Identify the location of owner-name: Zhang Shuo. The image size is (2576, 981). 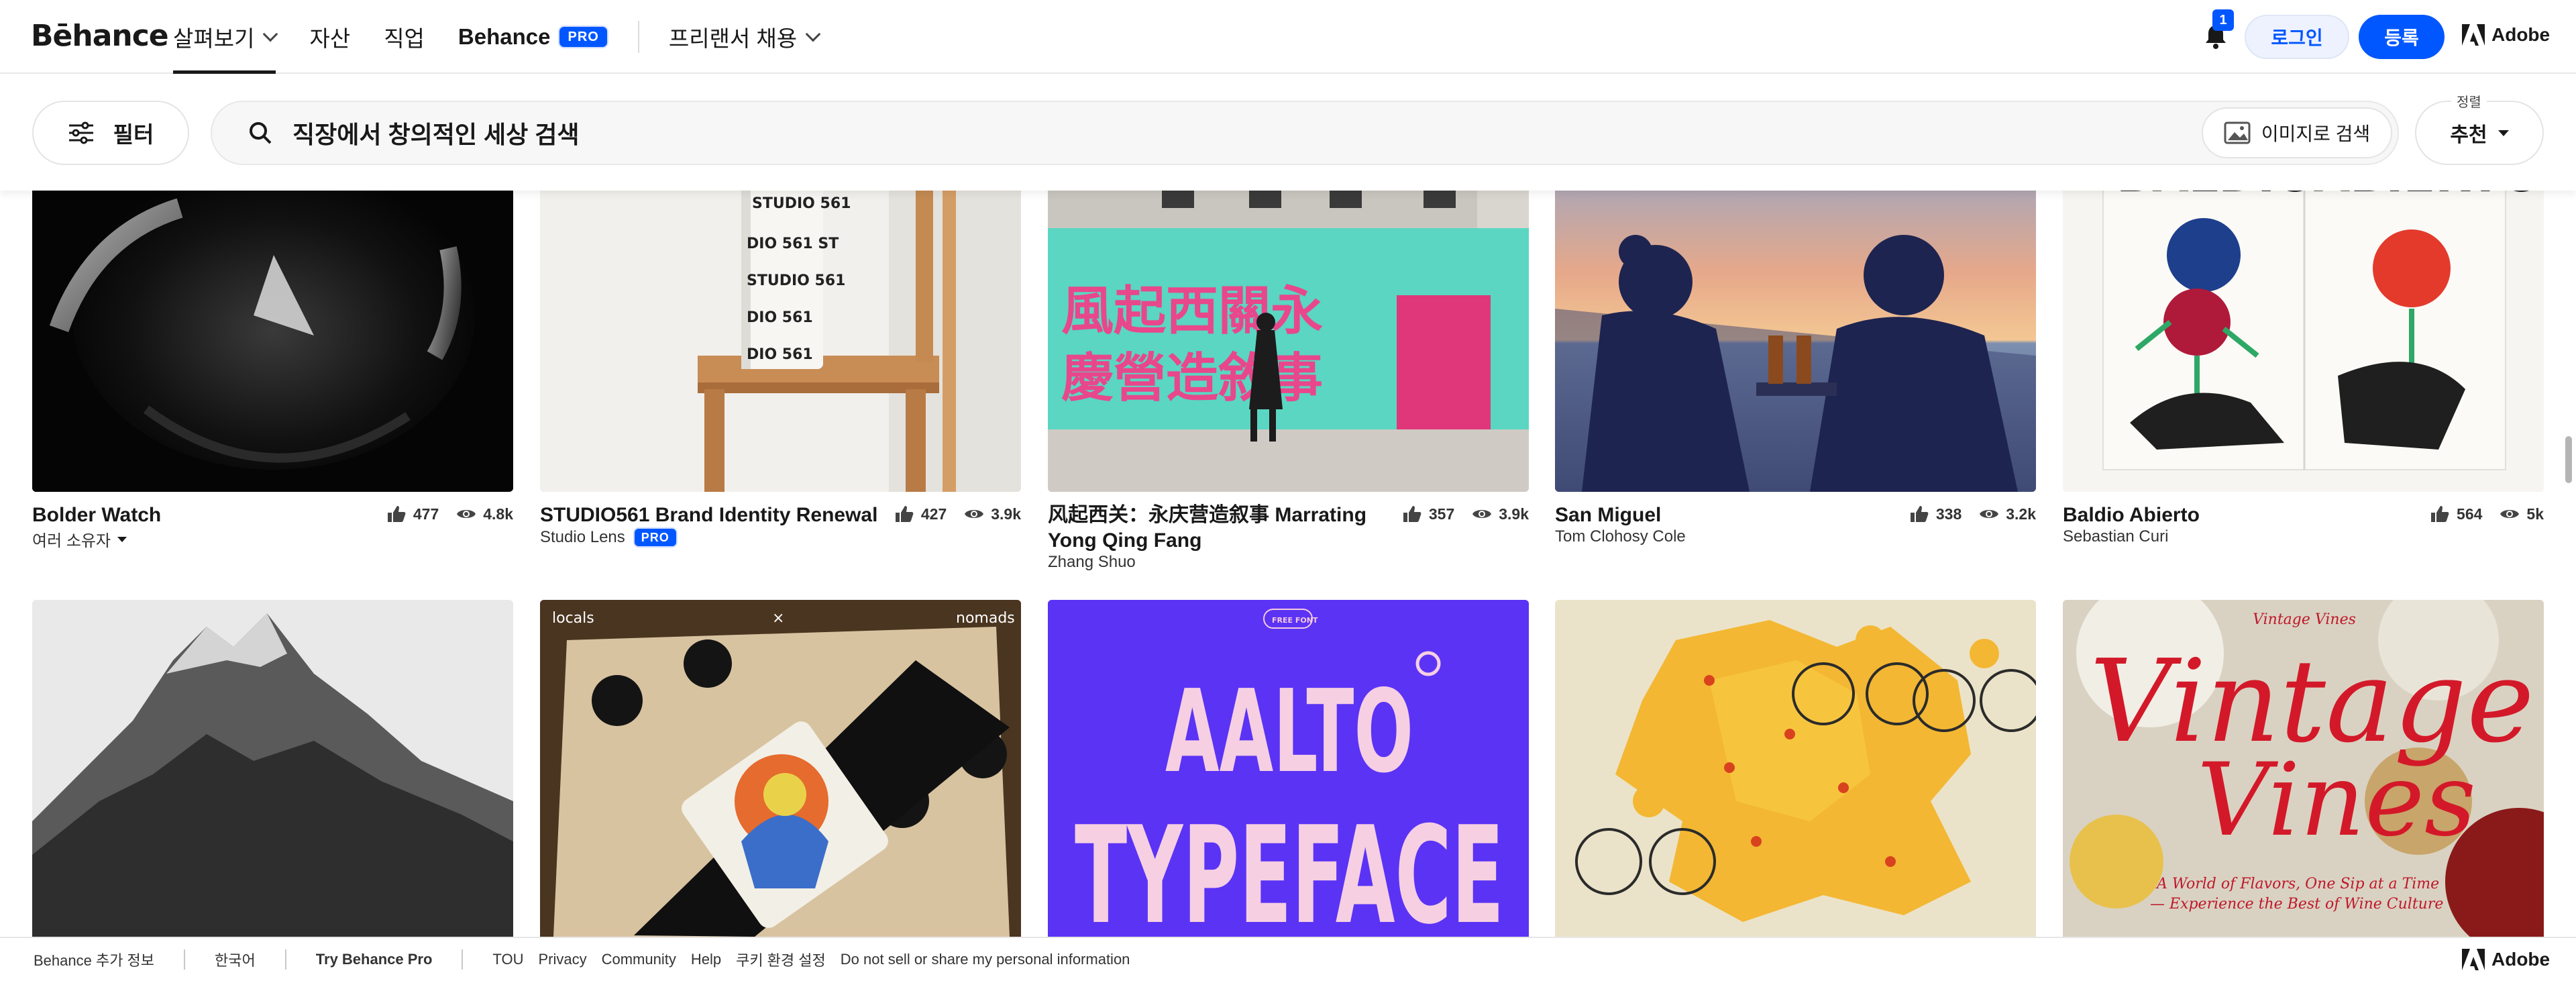
(1092, 562).